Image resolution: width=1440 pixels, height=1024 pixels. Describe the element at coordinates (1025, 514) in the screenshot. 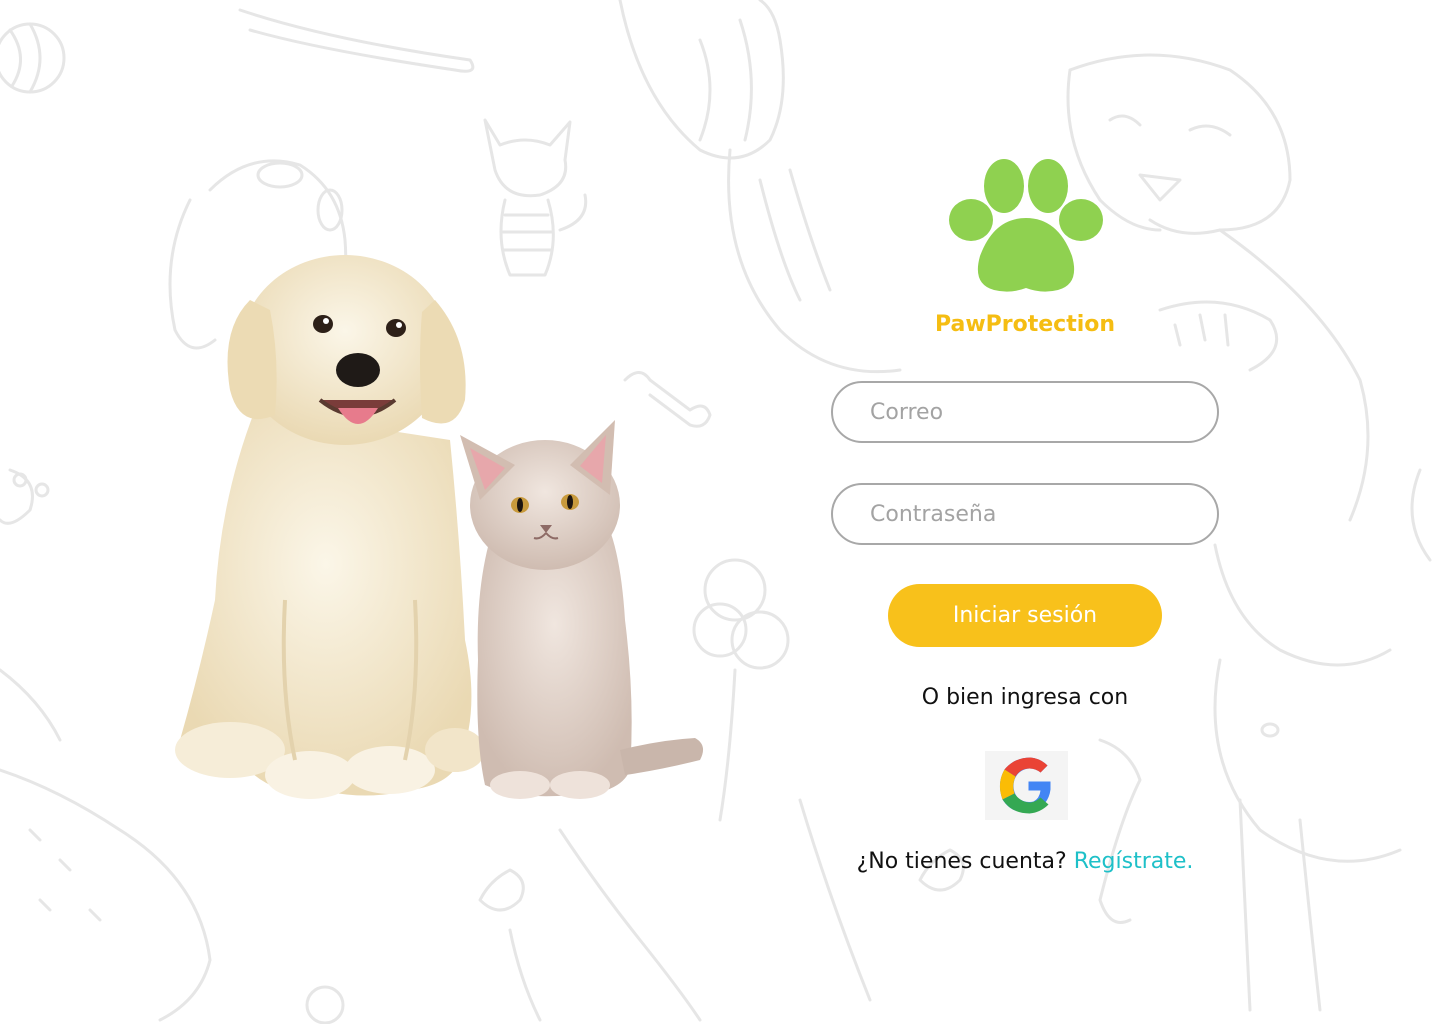

I see `password-input` at that location.